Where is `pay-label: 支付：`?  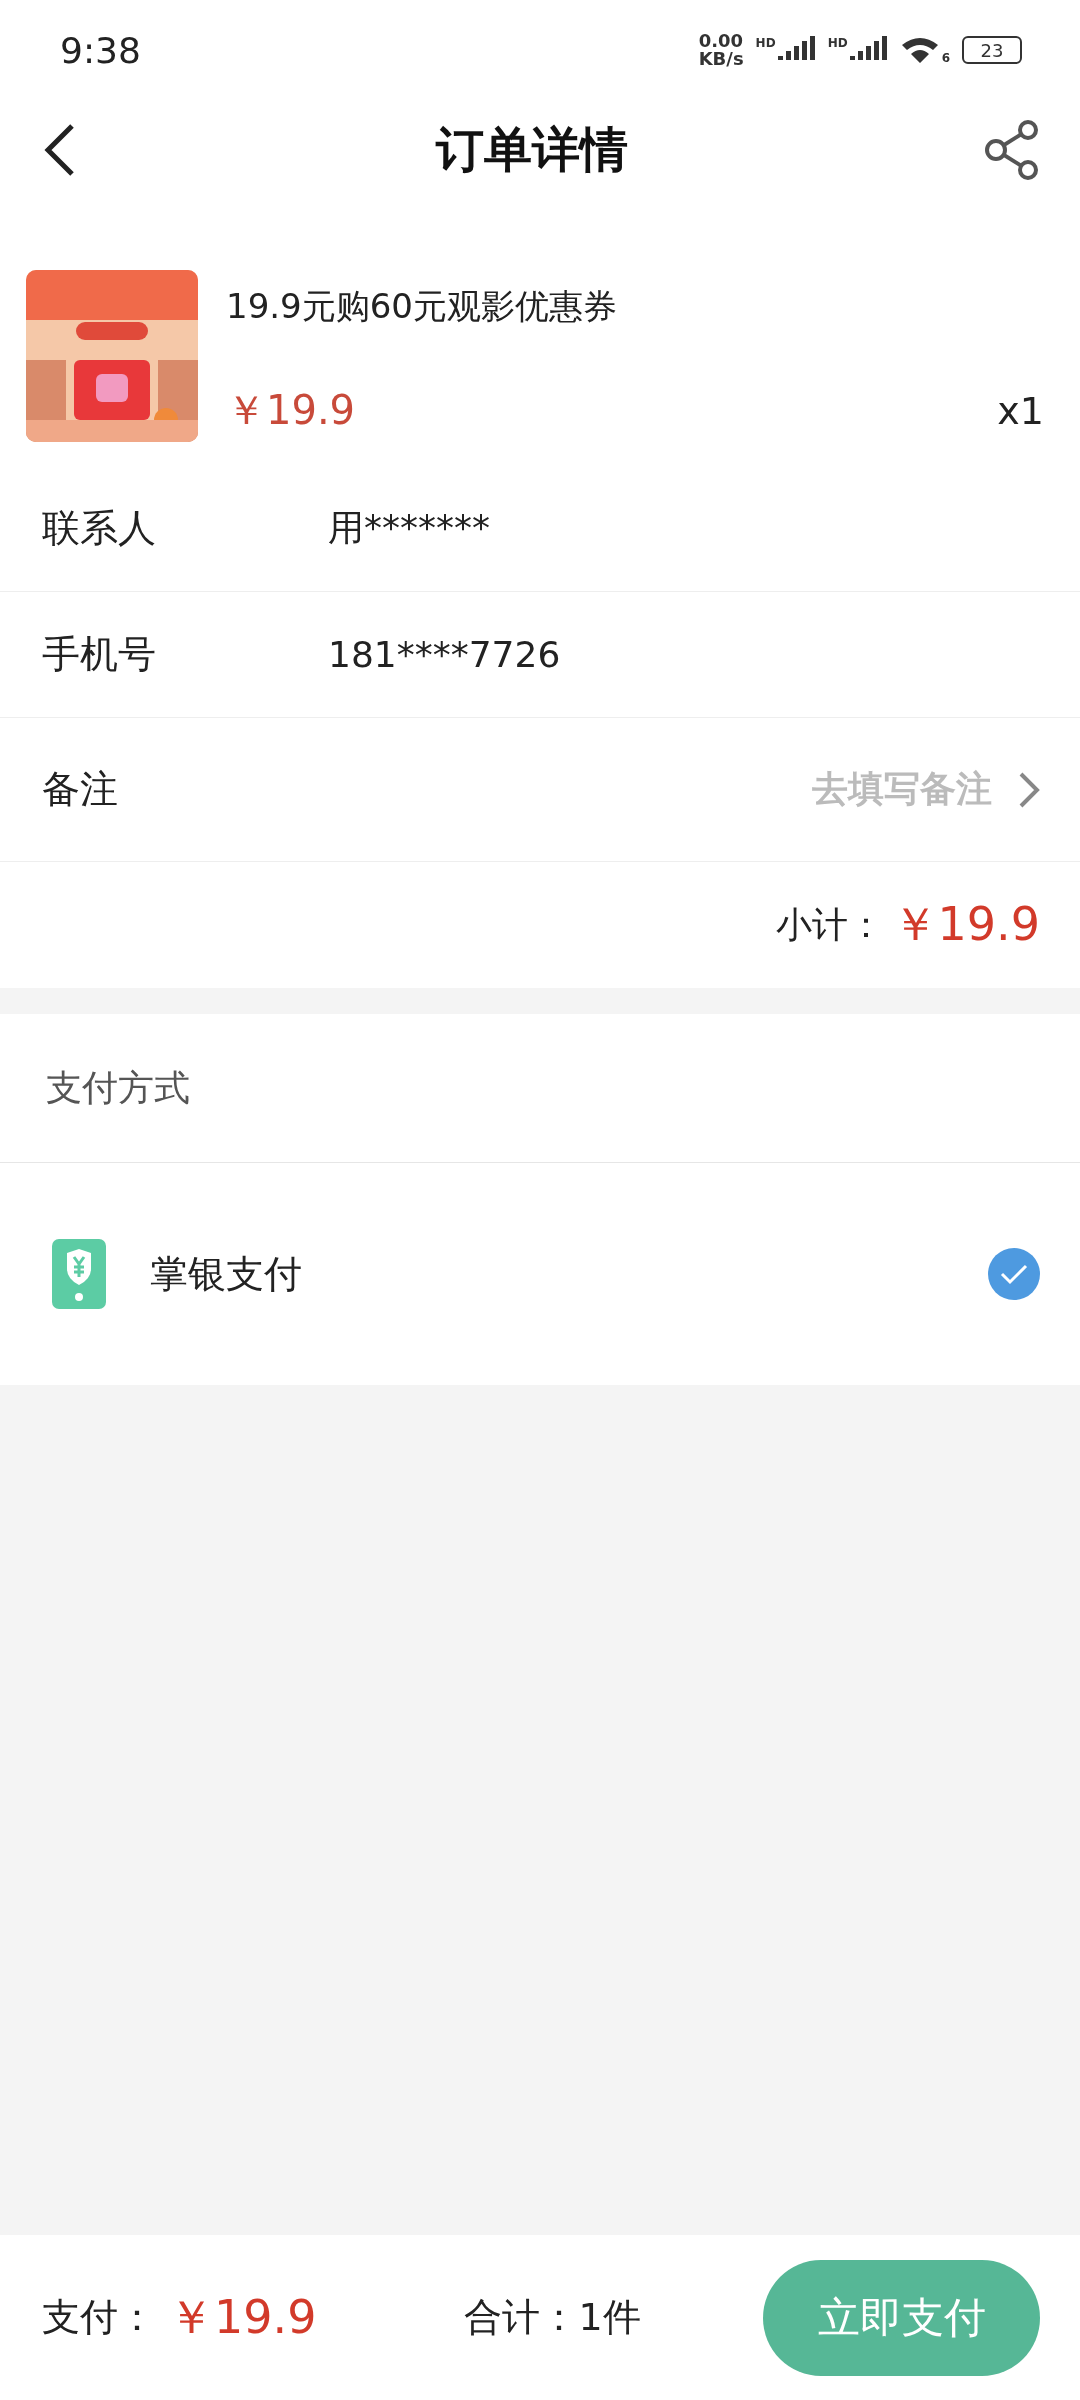 pay-label: 支付： is located at coordinates (99, 2317).